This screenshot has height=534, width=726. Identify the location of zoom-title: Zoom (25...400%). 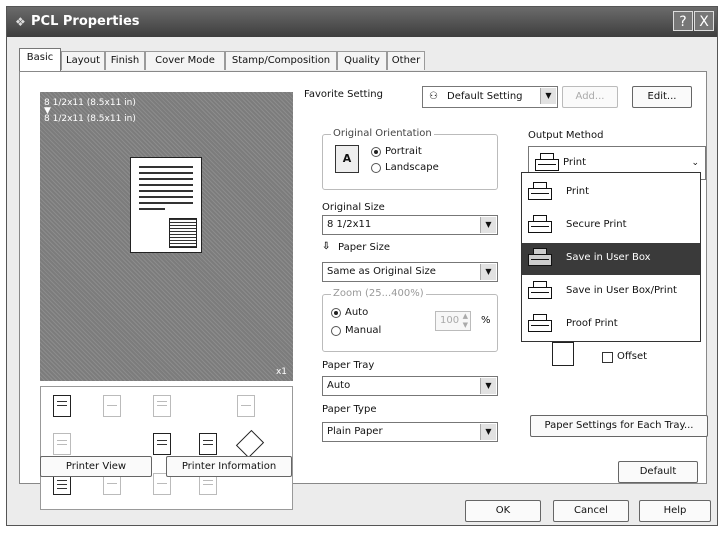
(378, 293).